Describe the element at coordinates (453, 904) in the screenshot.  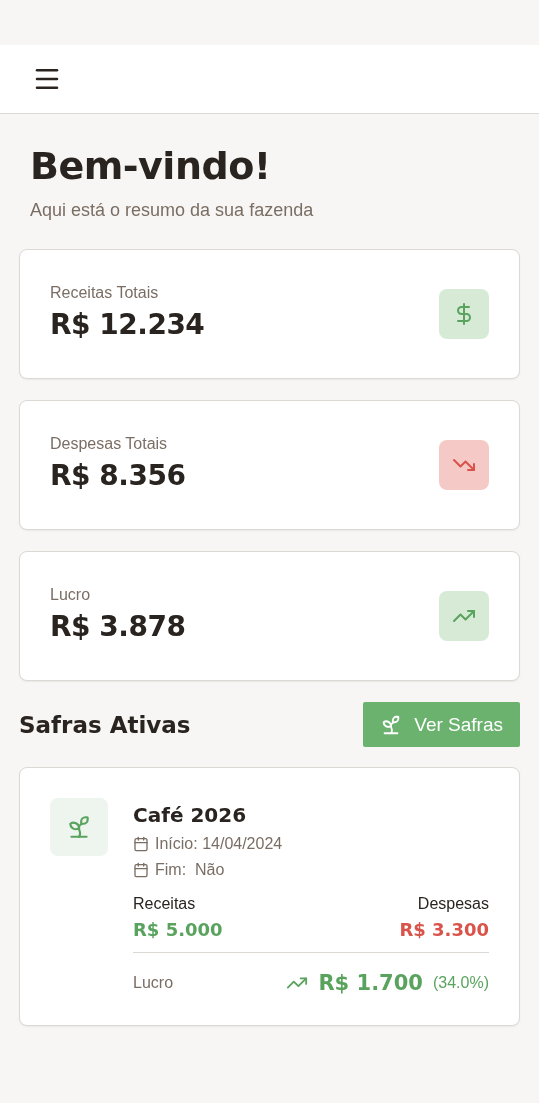
I see `expense-label: Despesas` at that location.